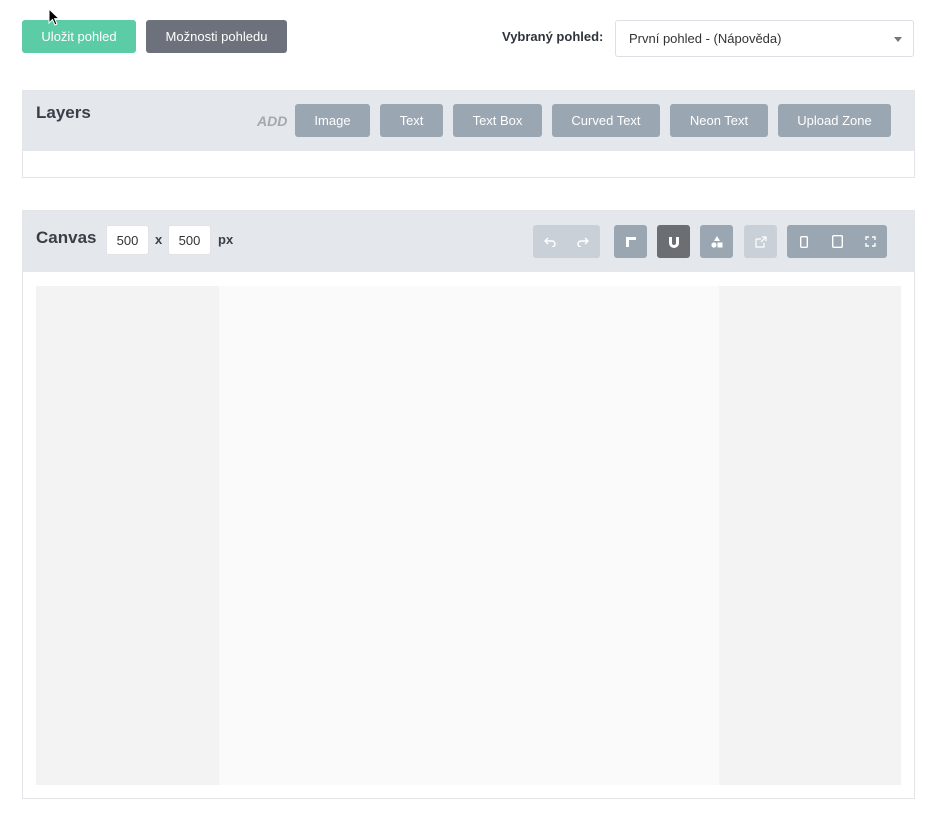 Image resolution: width=946 pixels, height=818 pixels. Describe the element at coordinates (719, 120) in the screenshot. I see `add-neon-text-button: Neon Text` at that location.